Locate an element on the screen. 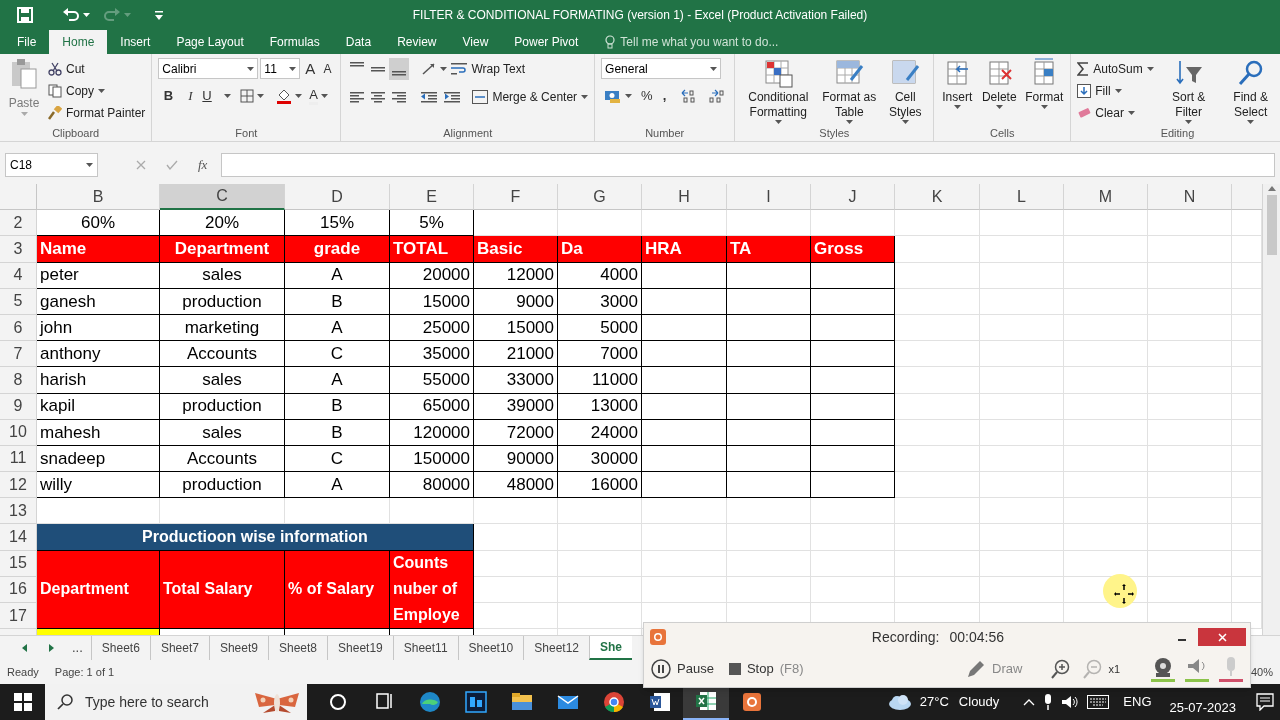 This screenshot has height=720, width=1280. header-cell: Gross is located at coordinates (853, 249).